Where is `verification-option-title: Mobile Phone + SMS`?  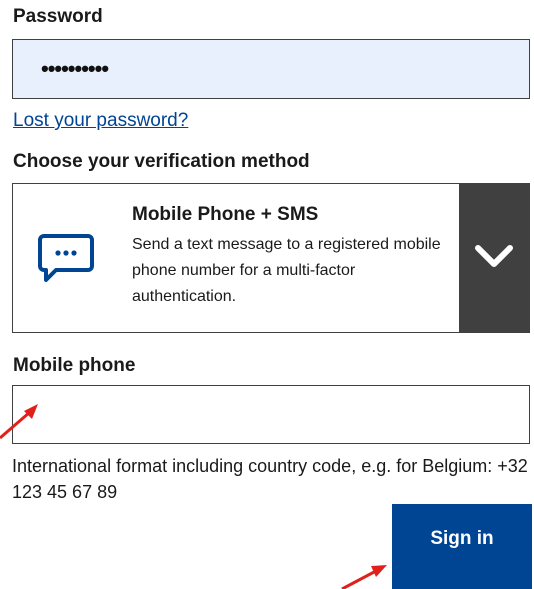 verification-option-title: Mobile Phone + SMS is located at coordinates (225, 214).